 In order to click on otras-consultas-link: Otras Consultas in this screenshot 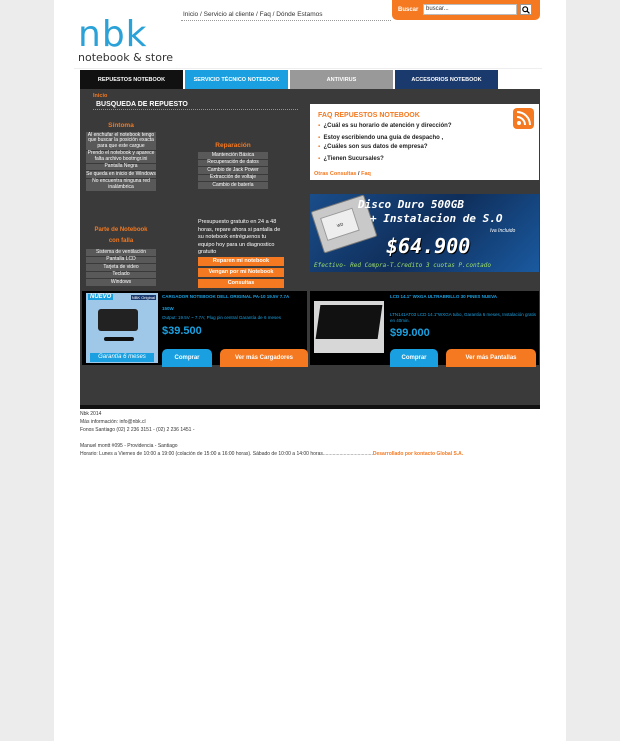, I will do `click(335, 174)`.